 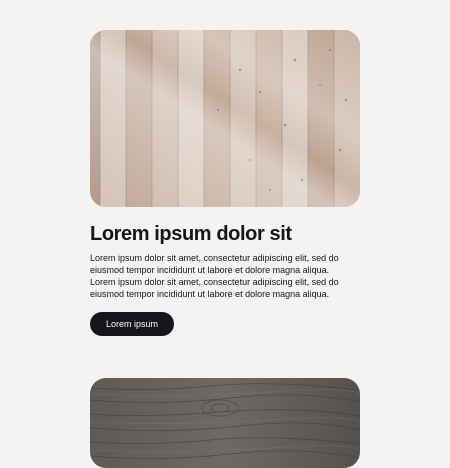 I want to click on card-title: Lorem ipsum dolor sit, so click(x=191, y=234).